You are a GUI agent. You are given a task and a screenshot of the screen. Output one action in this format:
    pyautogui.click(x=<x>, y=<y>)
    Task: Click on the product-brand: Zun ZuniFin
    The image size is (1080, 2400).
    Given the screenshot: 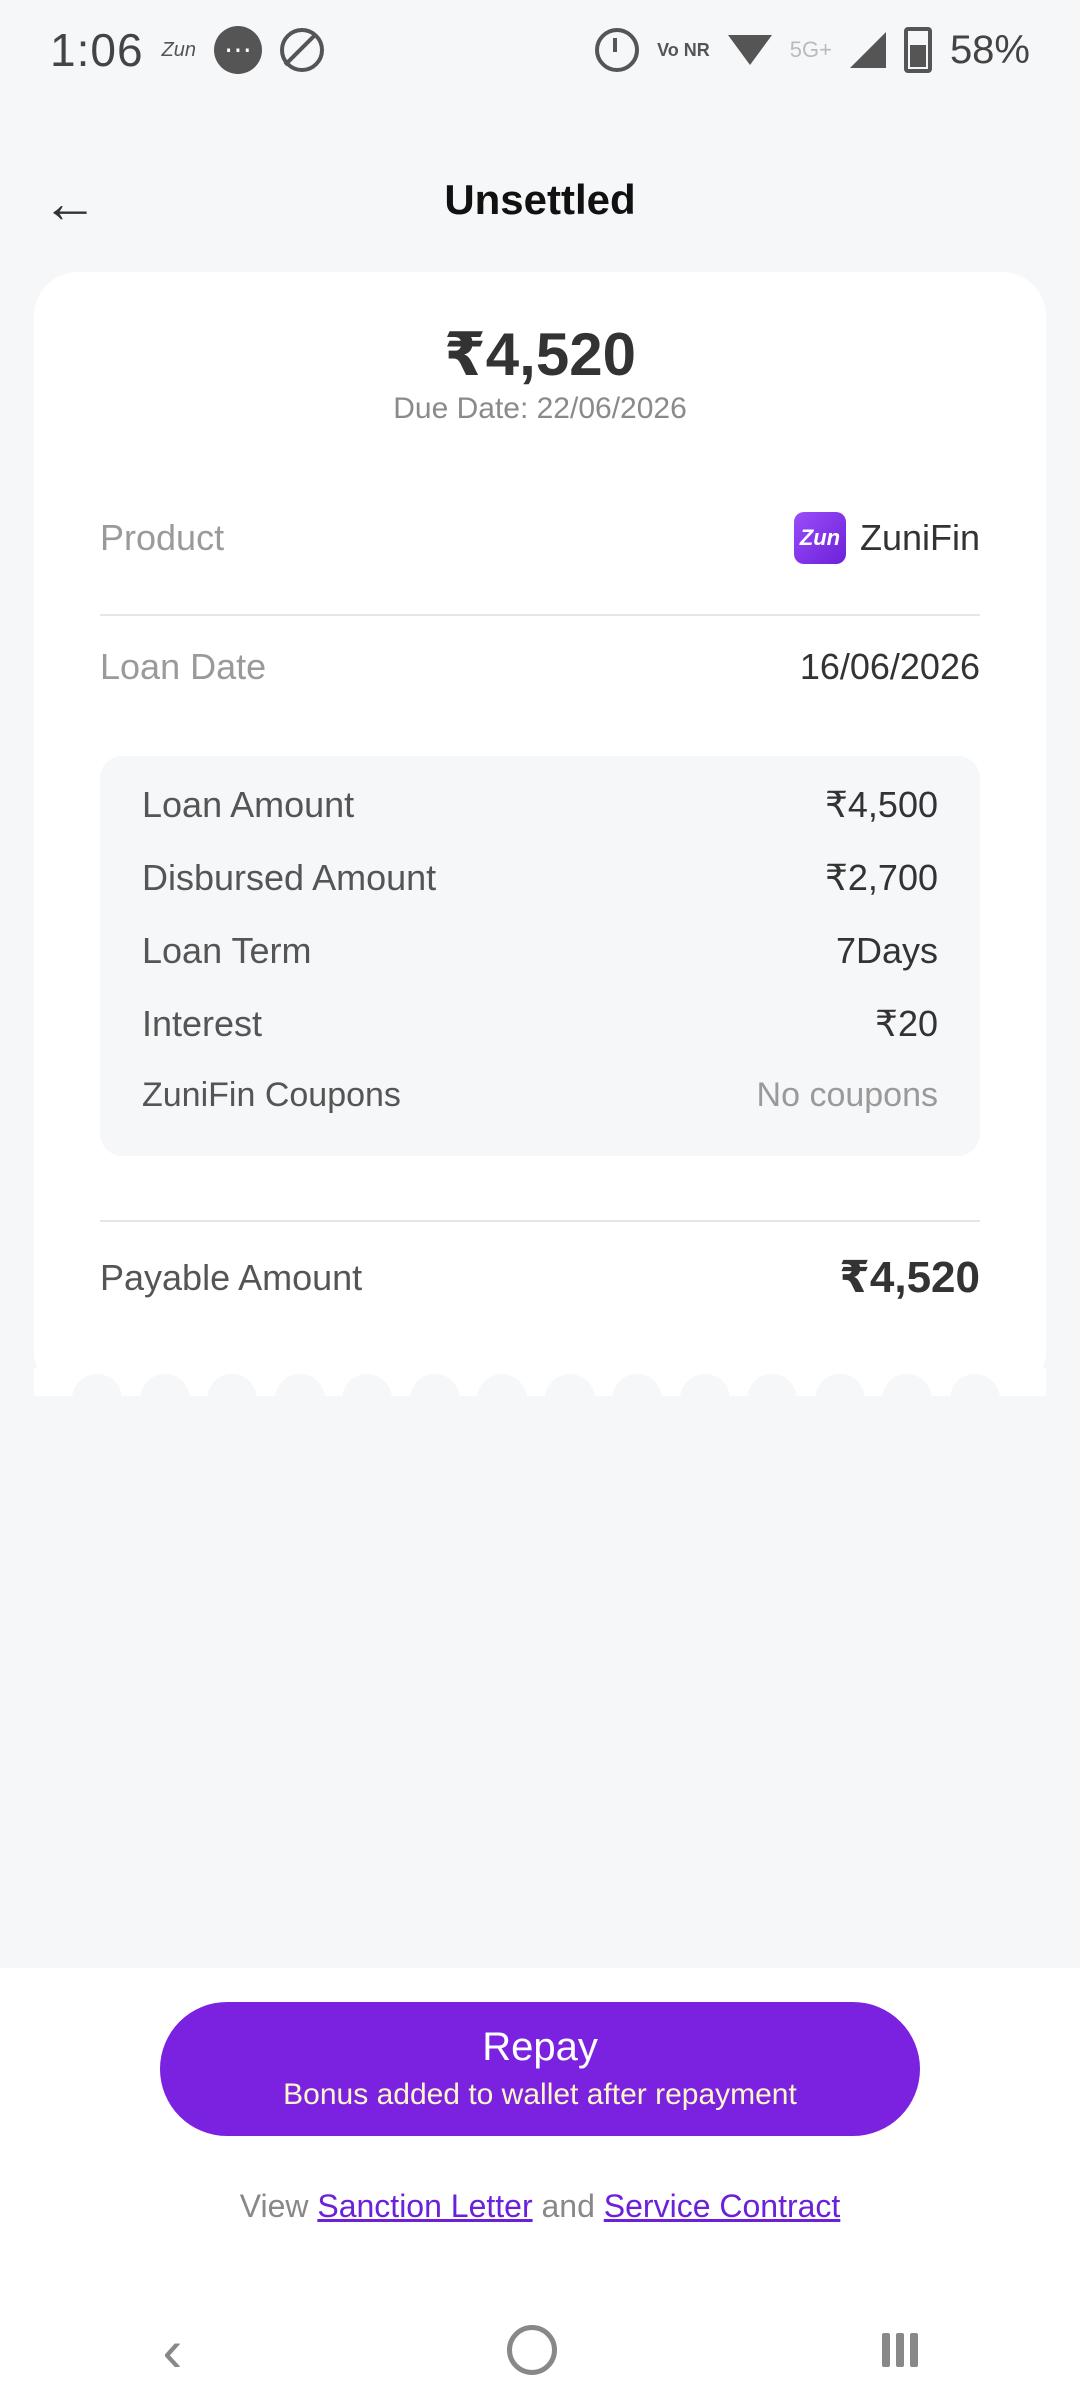 What is the action you would take?
    pyautogui.click(x=886, y=538)
    